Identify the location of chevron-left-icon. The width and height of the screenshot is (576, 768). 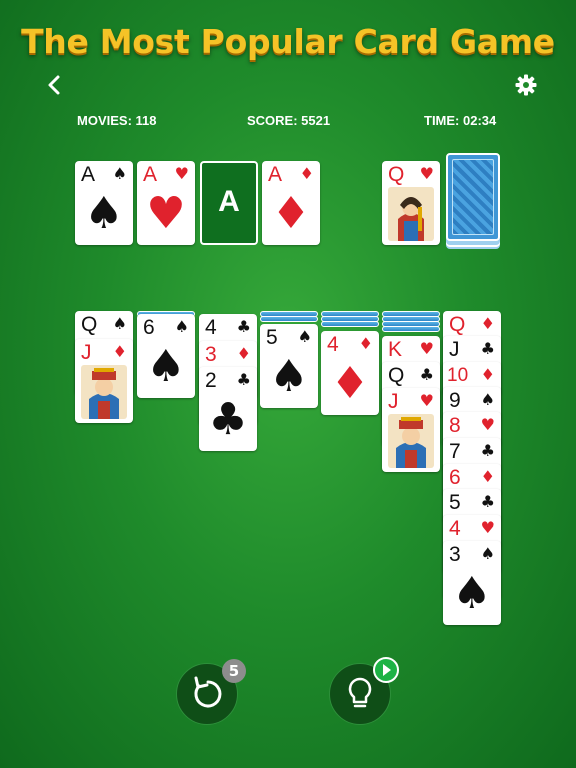
(54, 85).